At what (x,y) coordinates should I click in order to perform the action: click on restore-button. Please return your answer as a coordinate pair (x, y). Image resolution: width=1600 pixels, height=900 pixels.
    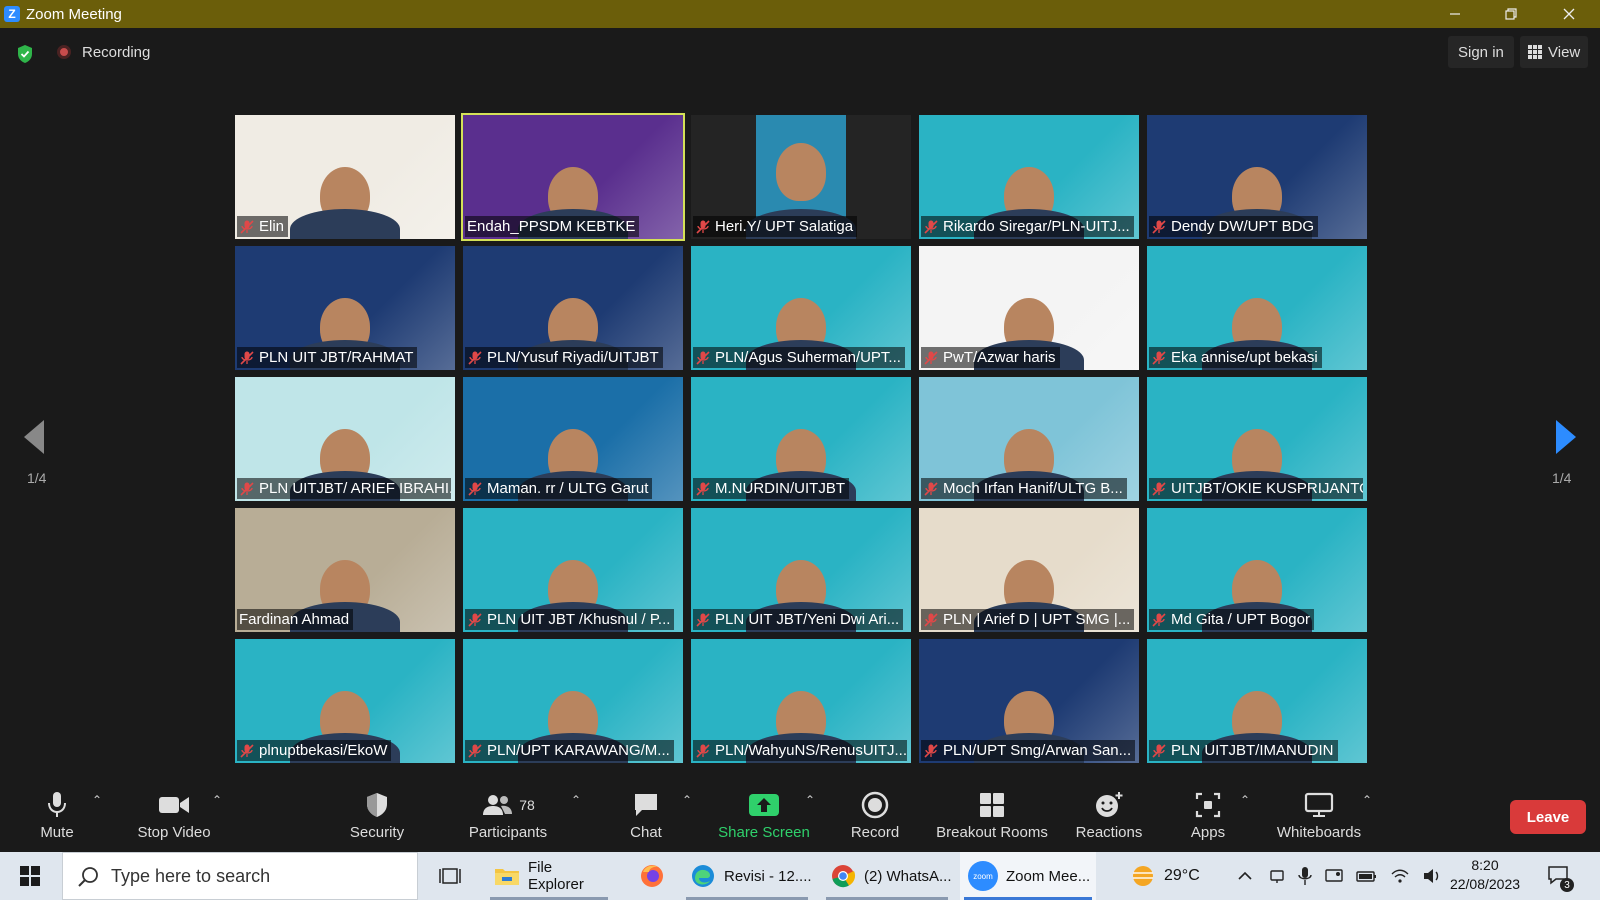
    Looking at the image, I should click on (1511, 14).